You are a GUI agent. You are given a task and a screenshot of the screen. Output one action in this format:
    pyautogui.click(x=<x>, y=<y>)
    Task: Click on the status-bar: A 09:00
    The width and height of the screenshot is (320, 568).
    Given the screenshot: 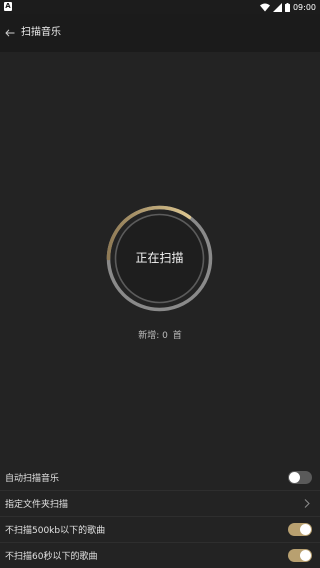 What is the action you would take?
    pyautogui.click(x=160, y=7)
    